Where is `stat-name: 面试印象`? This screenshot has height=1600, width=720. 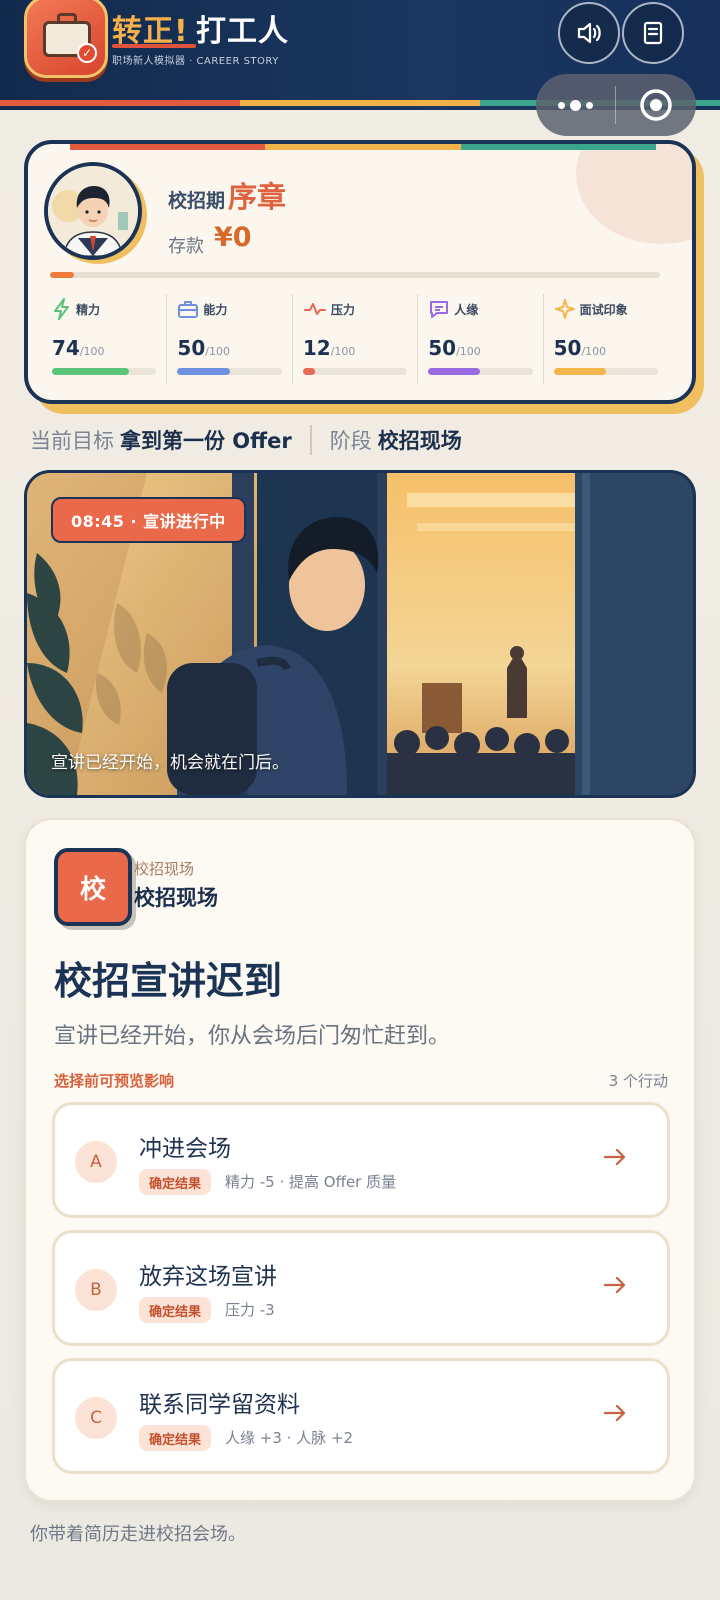 stat-name: 面试印象 is located at coordinates (603, 309).